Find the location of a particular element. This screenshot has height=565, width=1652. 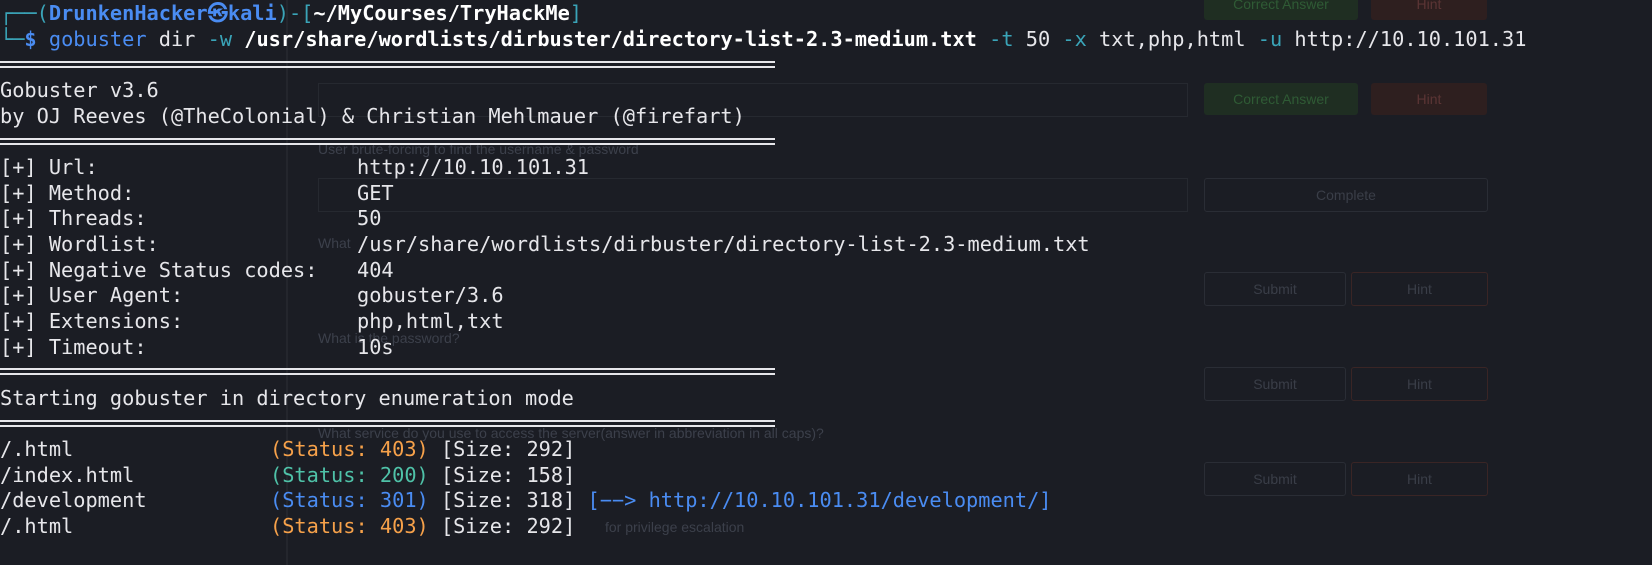

config-value: 404 is located at coordinates (375, 270).